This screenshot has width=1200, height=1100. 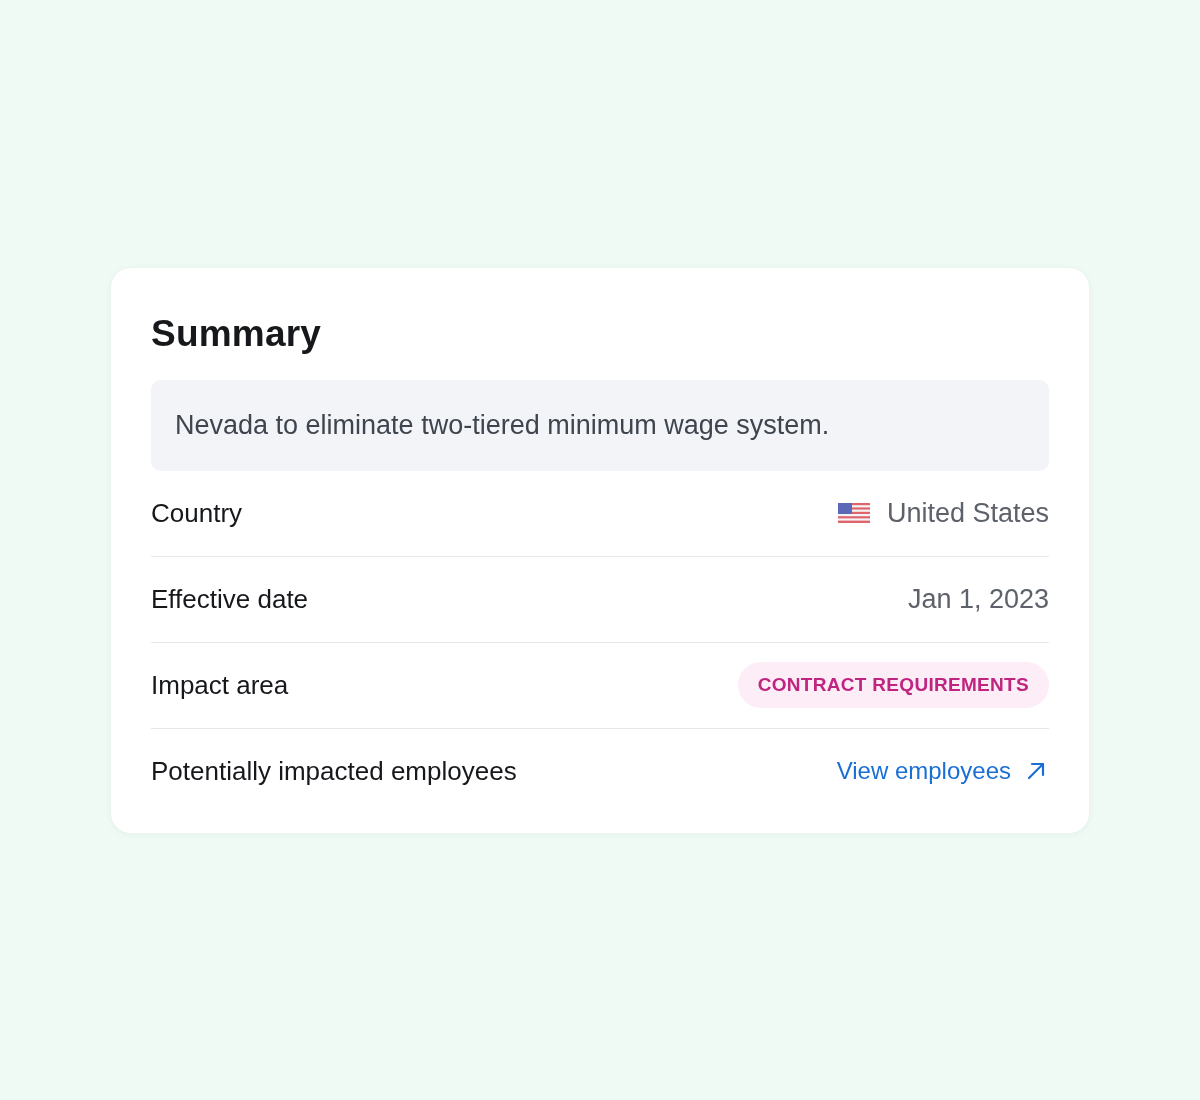 I want to click on row-label: Potentially impacted employees, so click(x=334, y=771).